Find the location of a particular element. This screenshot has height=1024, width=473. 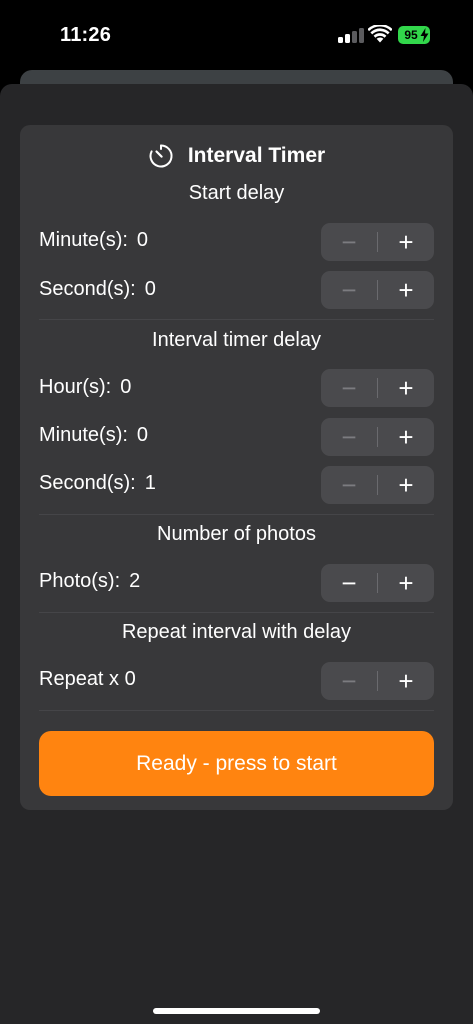

interval-seconds-value: 1 is located at coordinates (150, 483).